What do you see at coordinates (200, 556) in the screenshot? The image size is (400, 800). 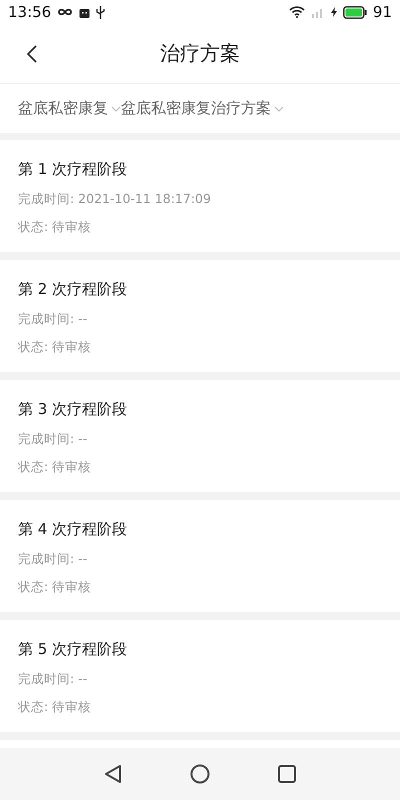 I see `stage-card: 第 4 次疗程阶段 完成时间: -- 状态: 待审核` at bounding box center [200, 556].